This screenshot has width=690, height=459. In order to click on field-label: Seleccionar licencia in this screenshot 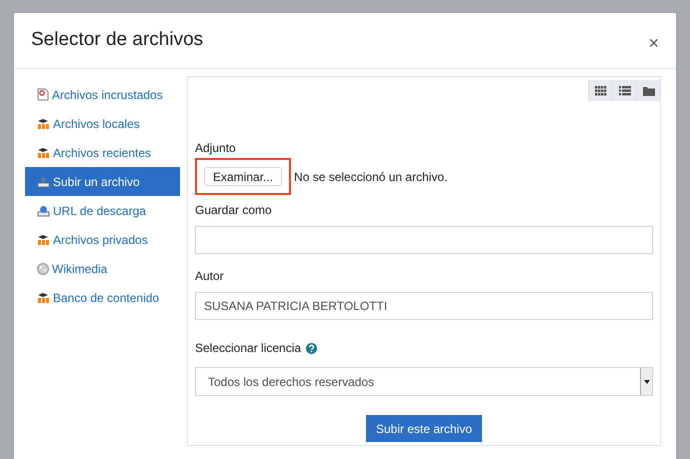, I will do `click(248, 348)`.